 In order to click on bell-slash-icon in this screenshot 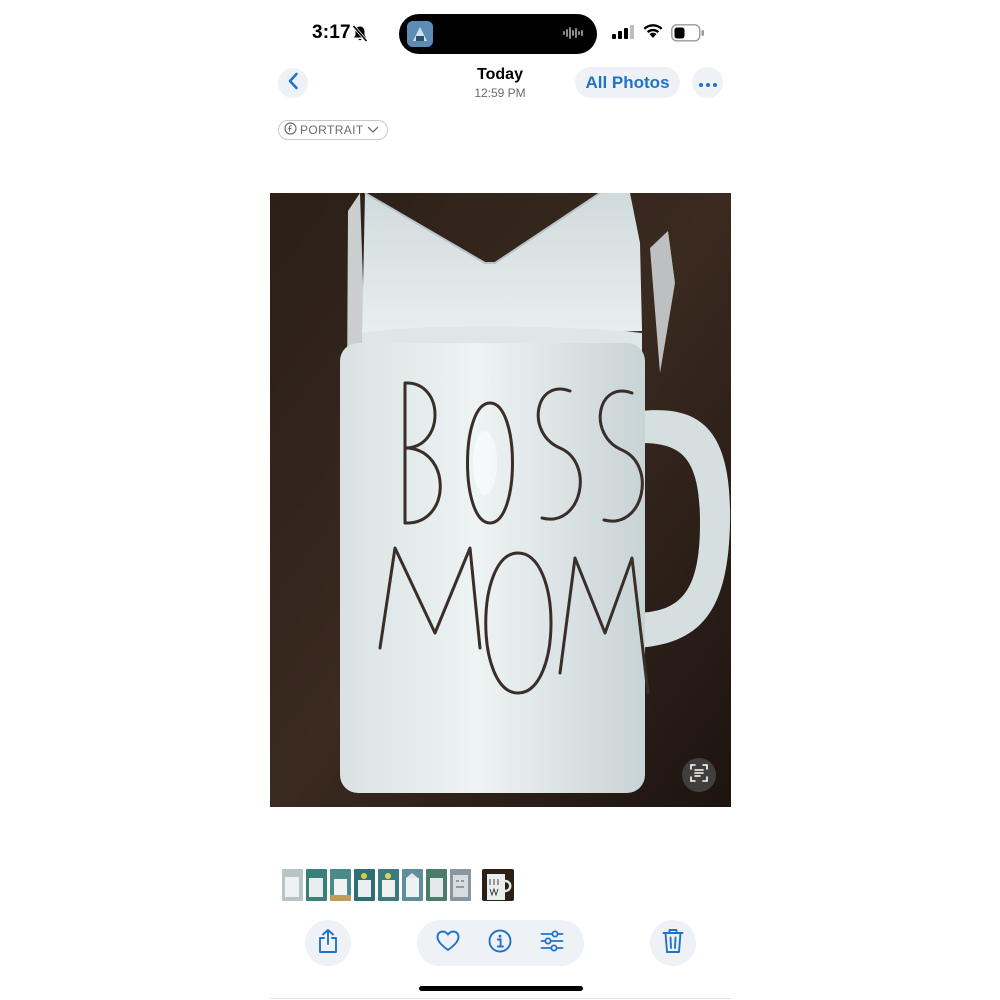, I will do `click(360, 36)`.